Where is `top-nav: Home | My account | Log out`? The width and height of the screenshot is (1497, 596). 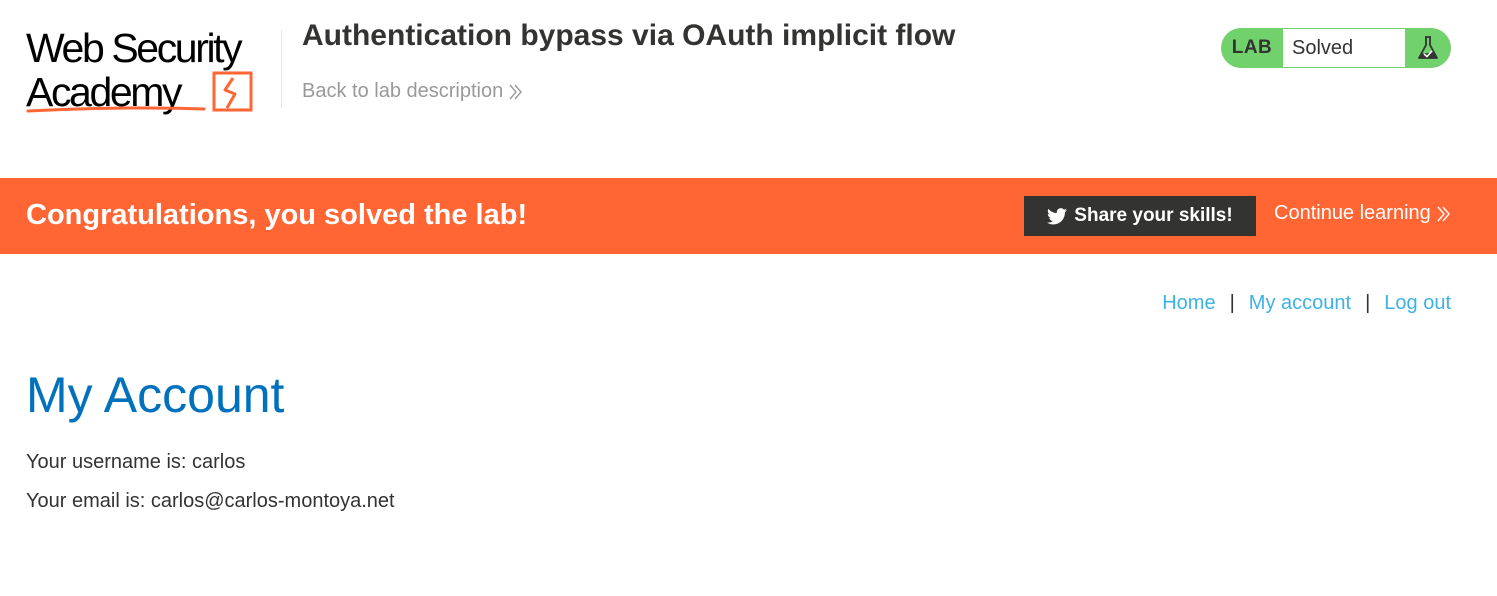 top-nav: Home | My account | Log out is located at coordinates (1306, 303).